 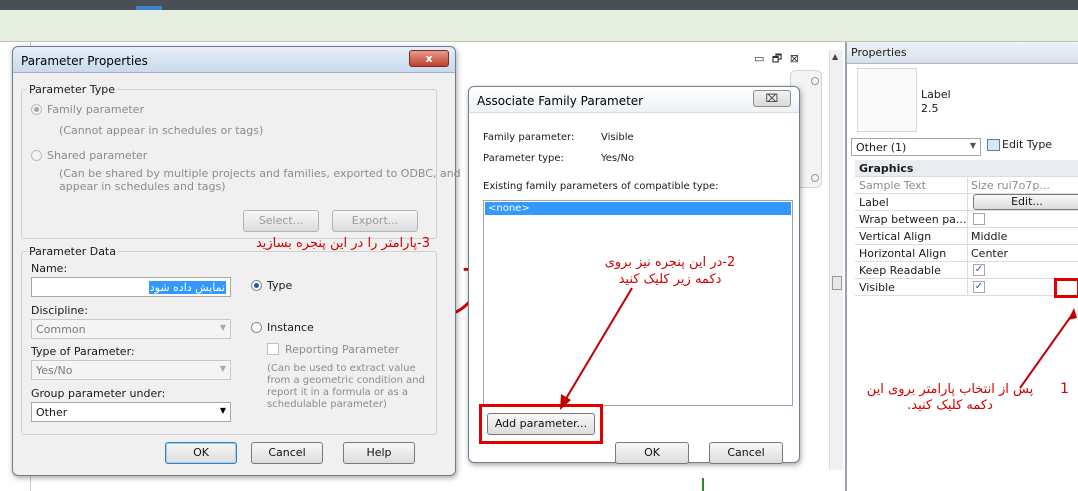 What do you see at coordinates (836, 260) in the screenshot?
I see `canvas-scrollbar: ▲` at bounding box center [836, 260].